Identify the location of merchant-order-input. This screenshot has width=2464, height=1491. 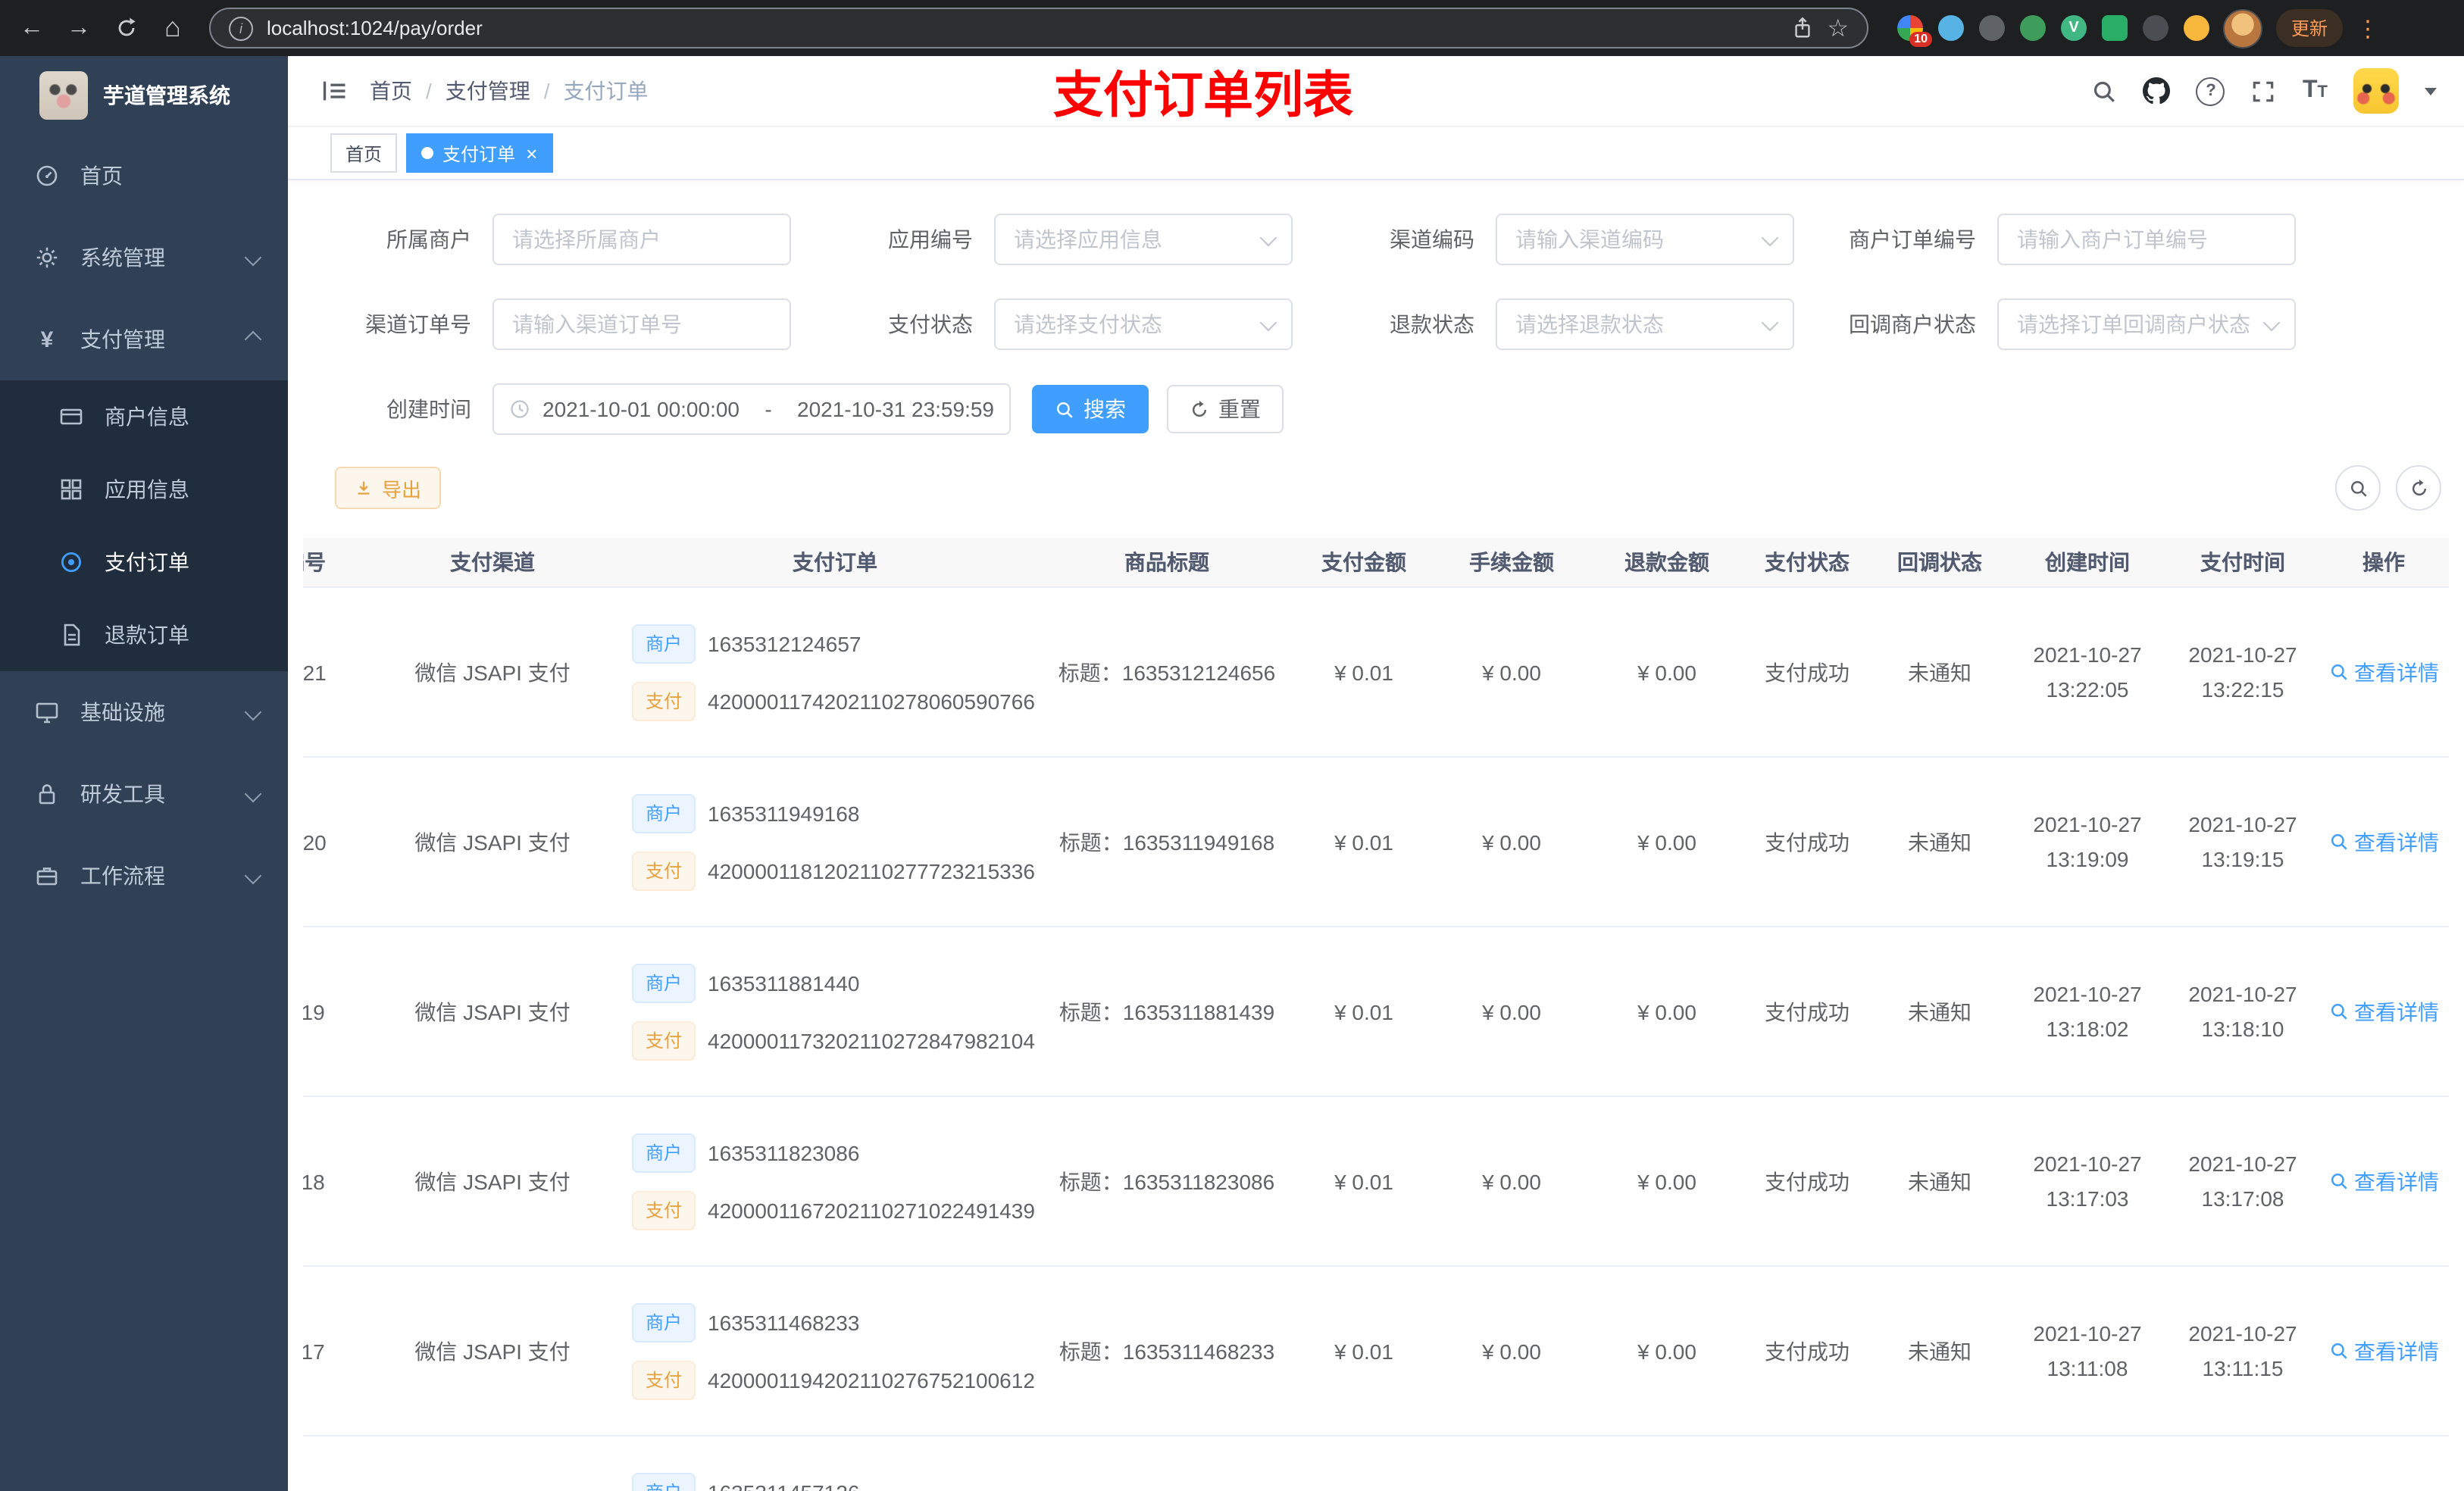
(2146, 239).